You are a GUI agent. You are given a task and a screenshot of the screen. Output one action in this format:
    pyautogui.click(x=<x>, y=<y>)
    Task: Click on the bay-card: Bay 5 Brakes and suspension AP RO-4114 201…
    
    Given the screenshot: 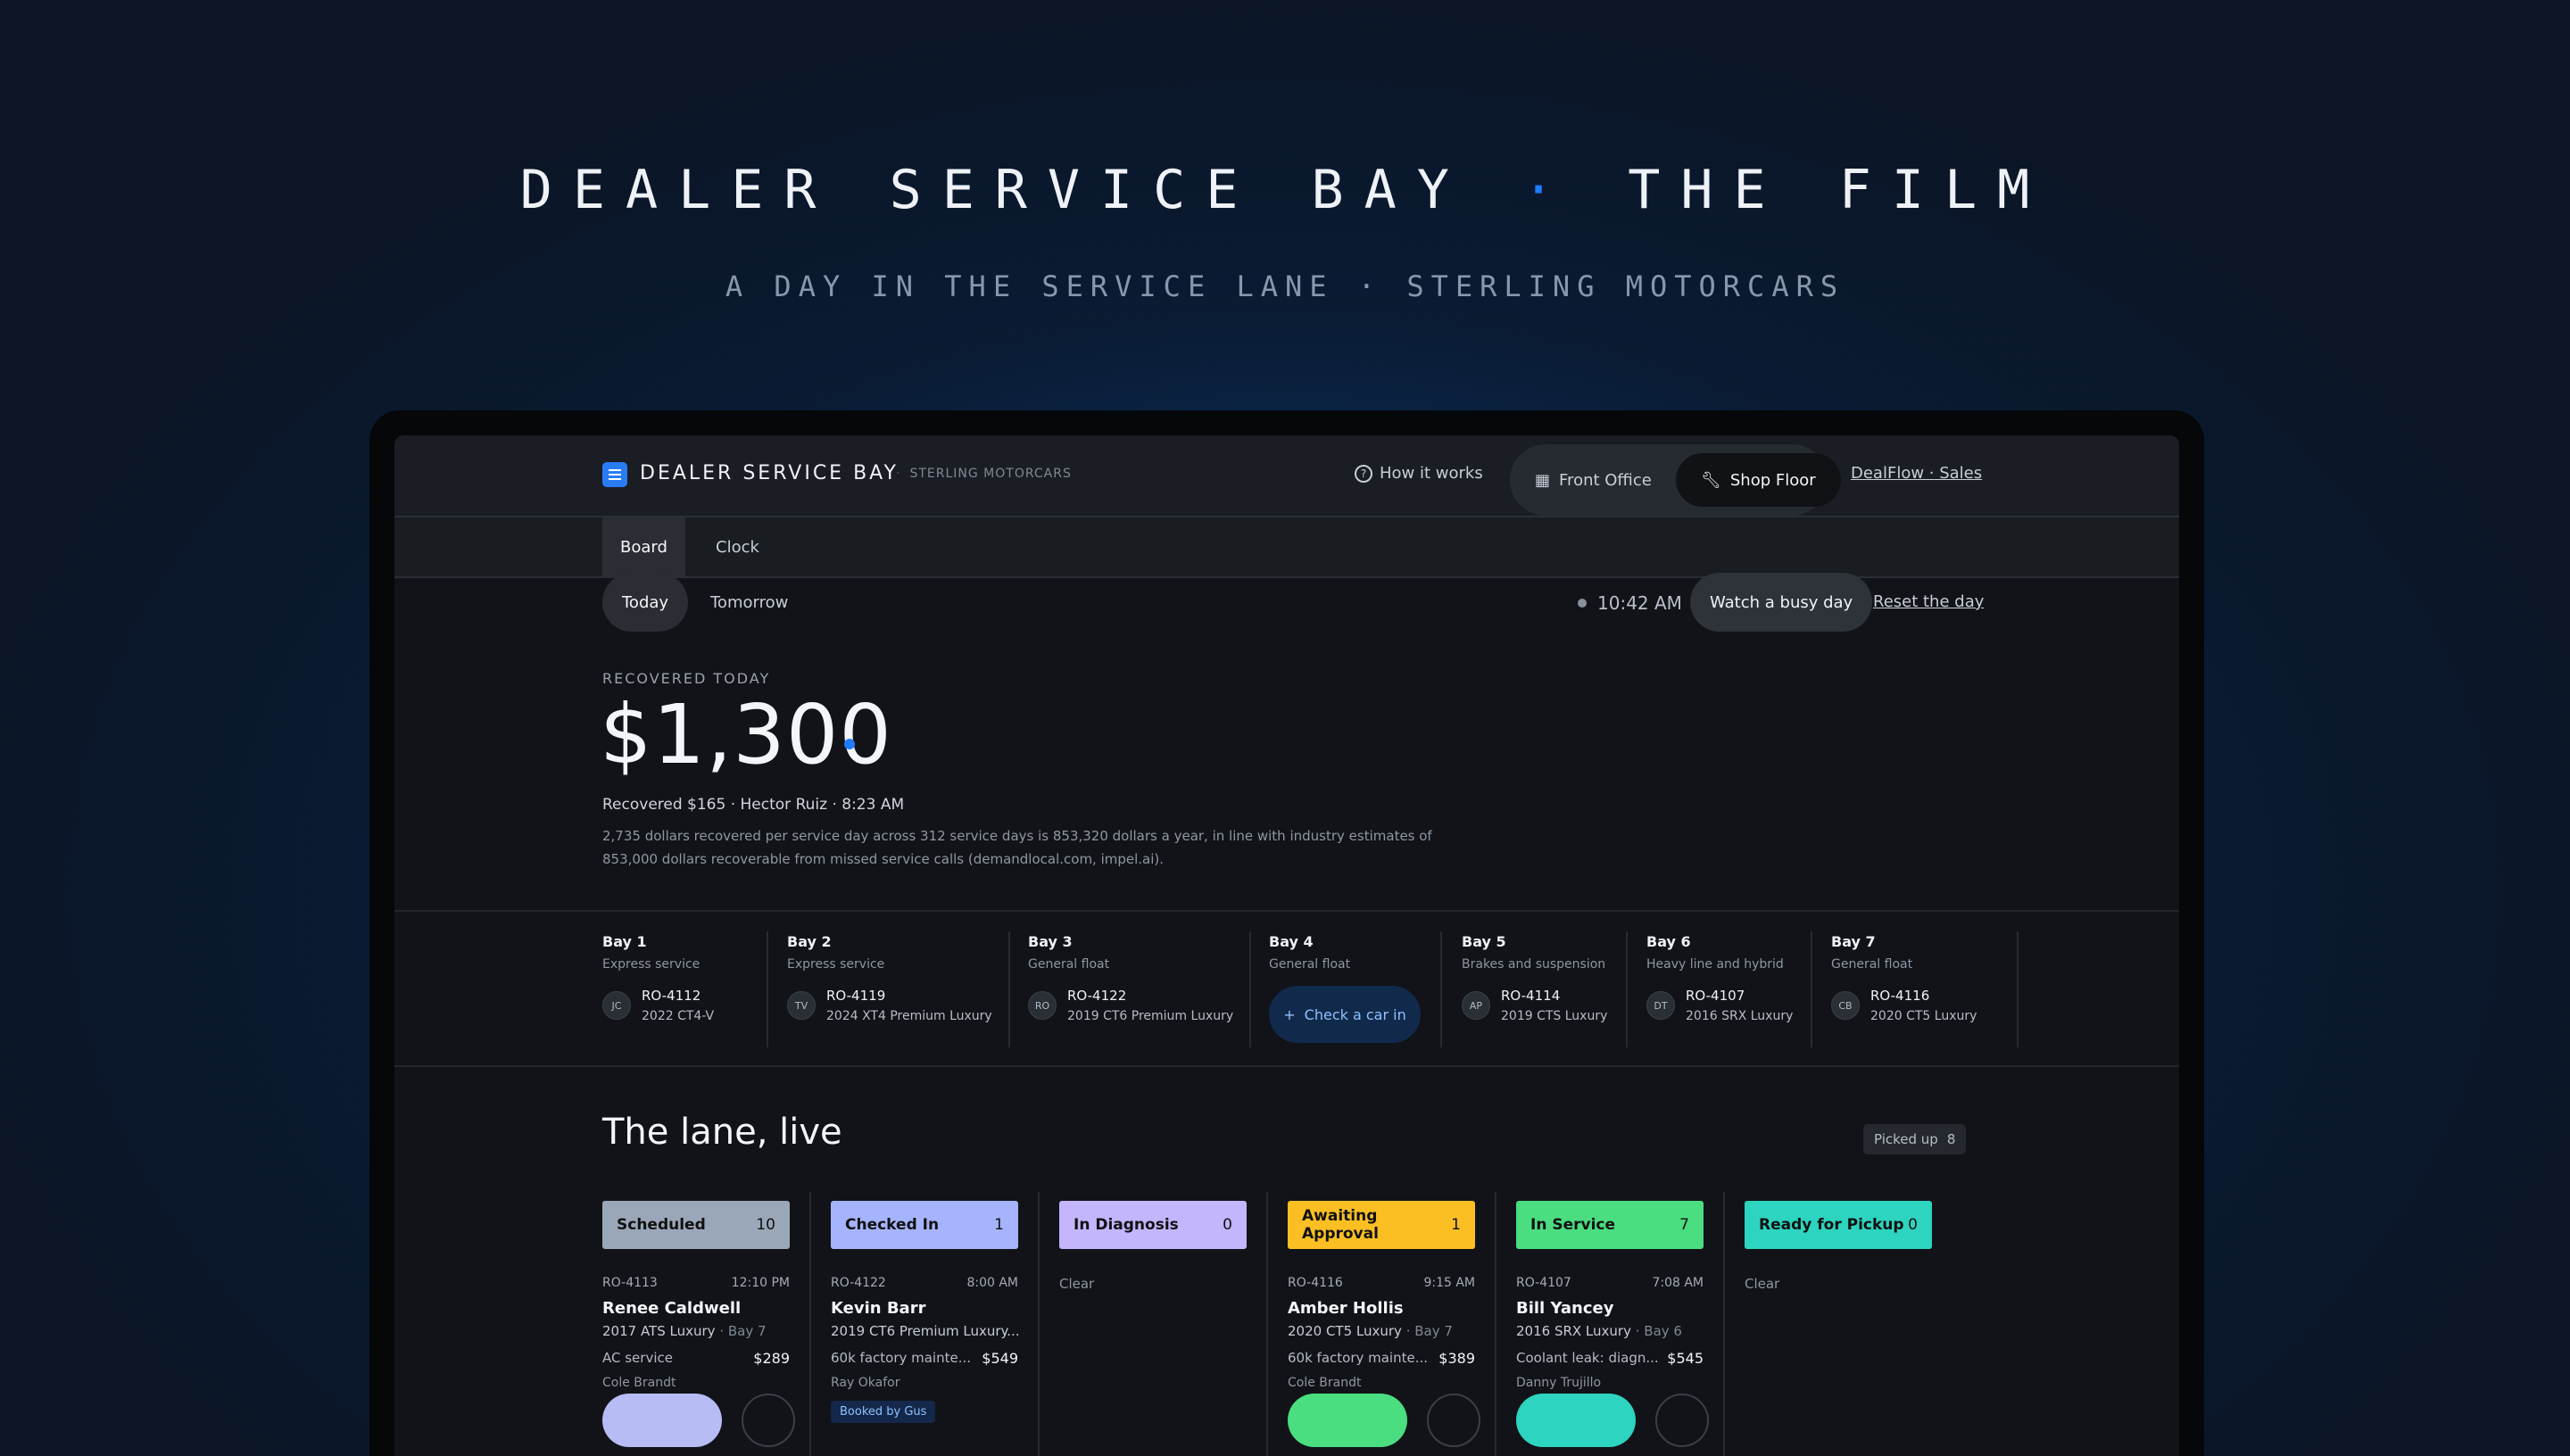 What is the action you would take?
    pyautogui.click(x=1545, y=989)
    